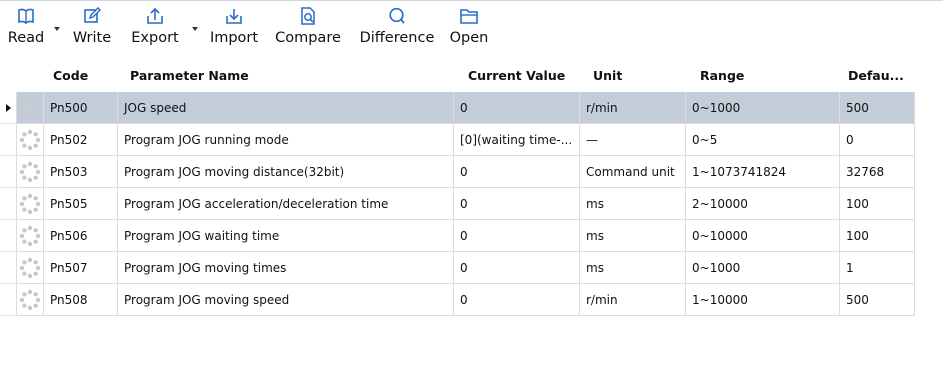 Image resolution: width=943 pixels, height=381 pixels. What do you see at coordinates (81, 300) in the screenshot?
I see `cell-code: Pn508` at bounding box center [81, 300].